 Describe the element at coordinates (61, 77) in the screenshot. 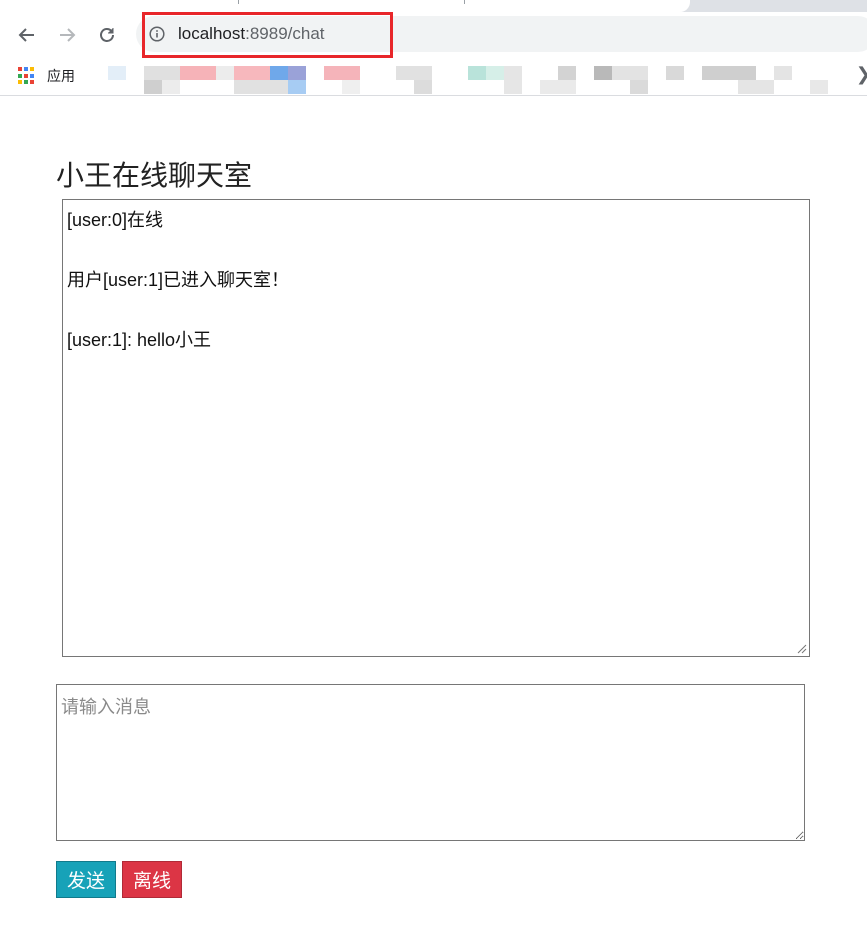

I see `apps-label: 应用` at that location.